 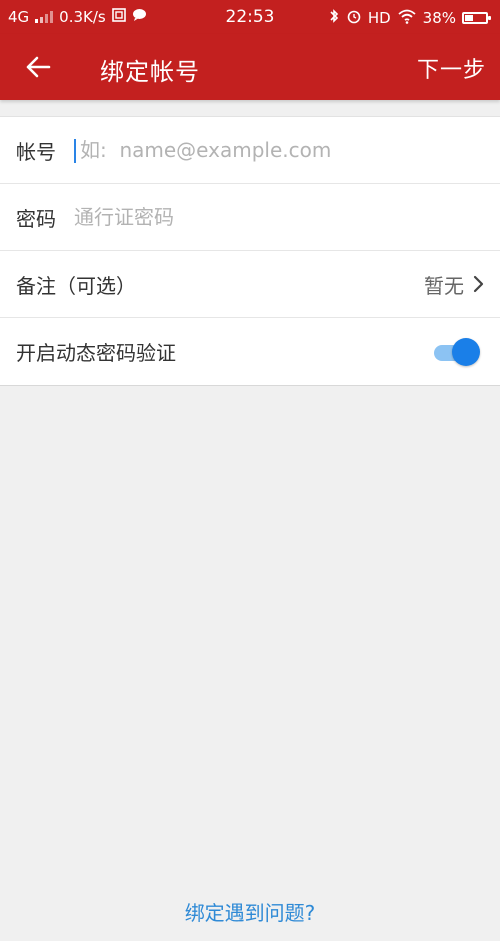 What do you see at coordinates (279, 217) in the screenshot?
I see `password-input` at bounding box center [279, 217].